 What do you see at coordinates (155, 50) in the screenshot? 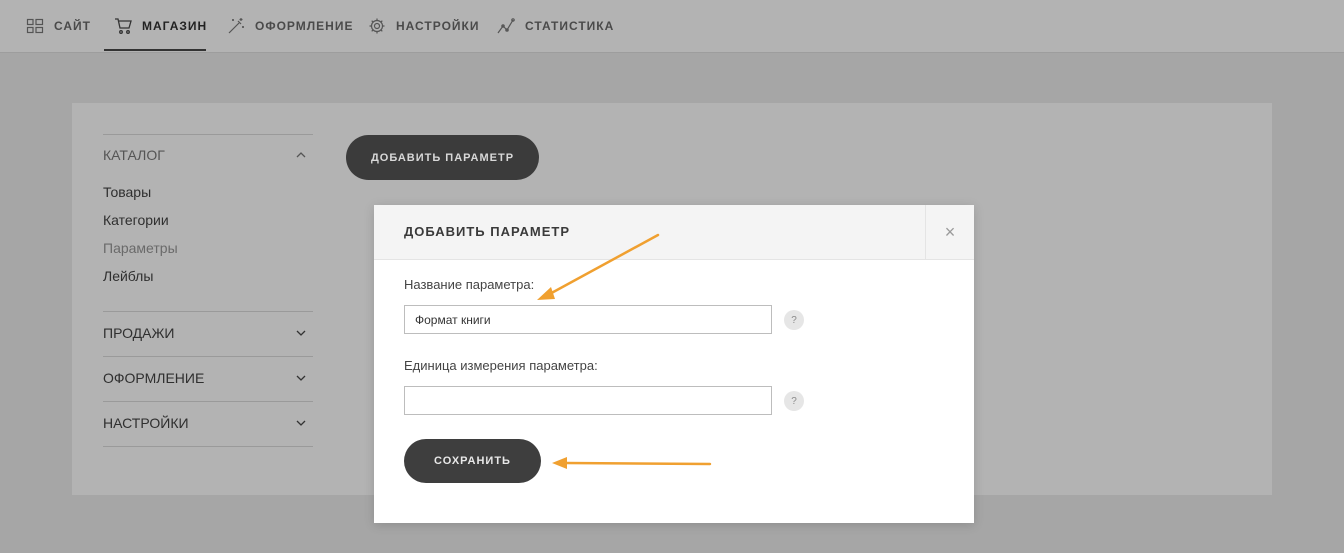
I see `active-tab-underline` at bounding box center [155, 50].